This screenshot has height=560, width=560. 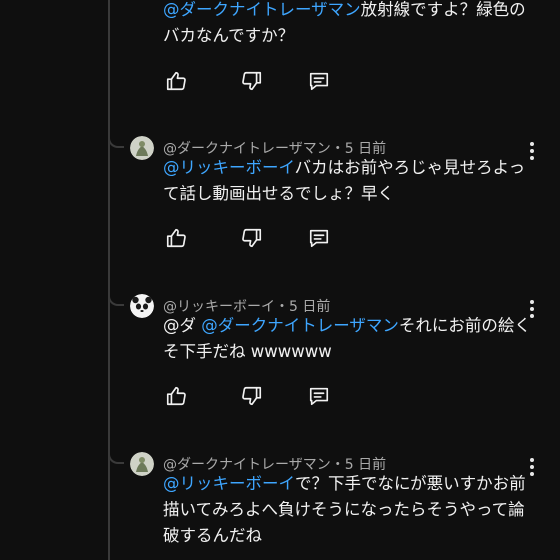 I want to click on comment-text: @ダークナイトレーザマン放射線ですよ？緑色のバカなんですか？, so click(x=344, y=22).